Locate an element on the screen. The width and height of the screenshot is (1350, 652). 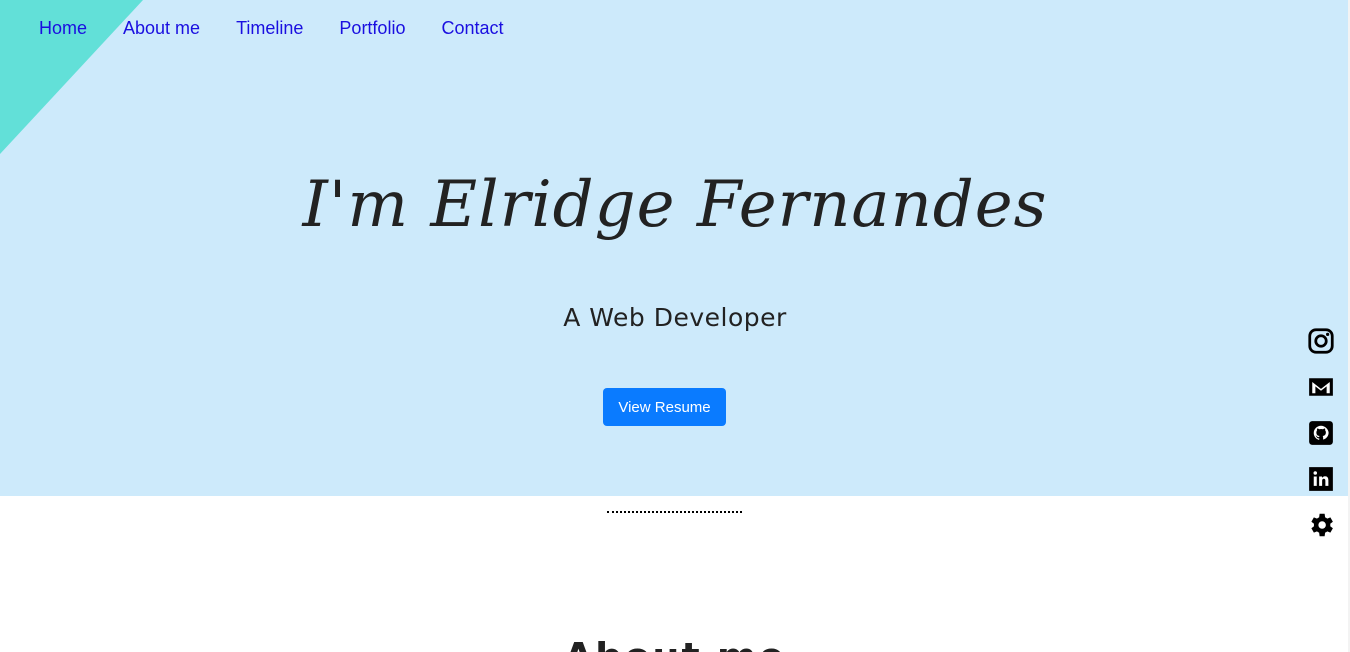
nav-about-link: About me is located at coordinates (161, 28).